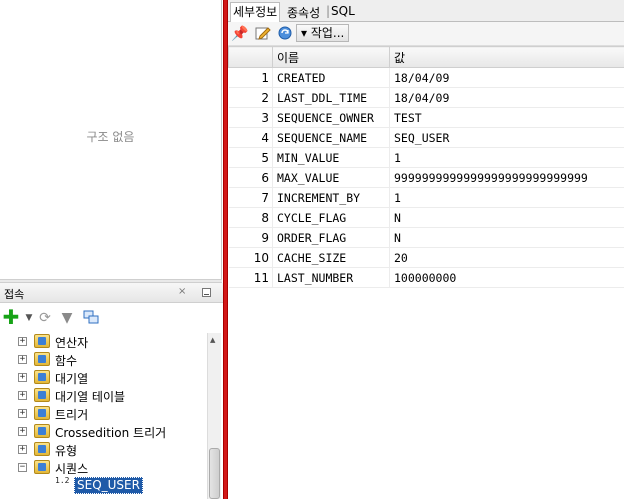  Describe the element at coordinates (102, 450) in the screenshot. I see `tree-node: + 유형` at that location.